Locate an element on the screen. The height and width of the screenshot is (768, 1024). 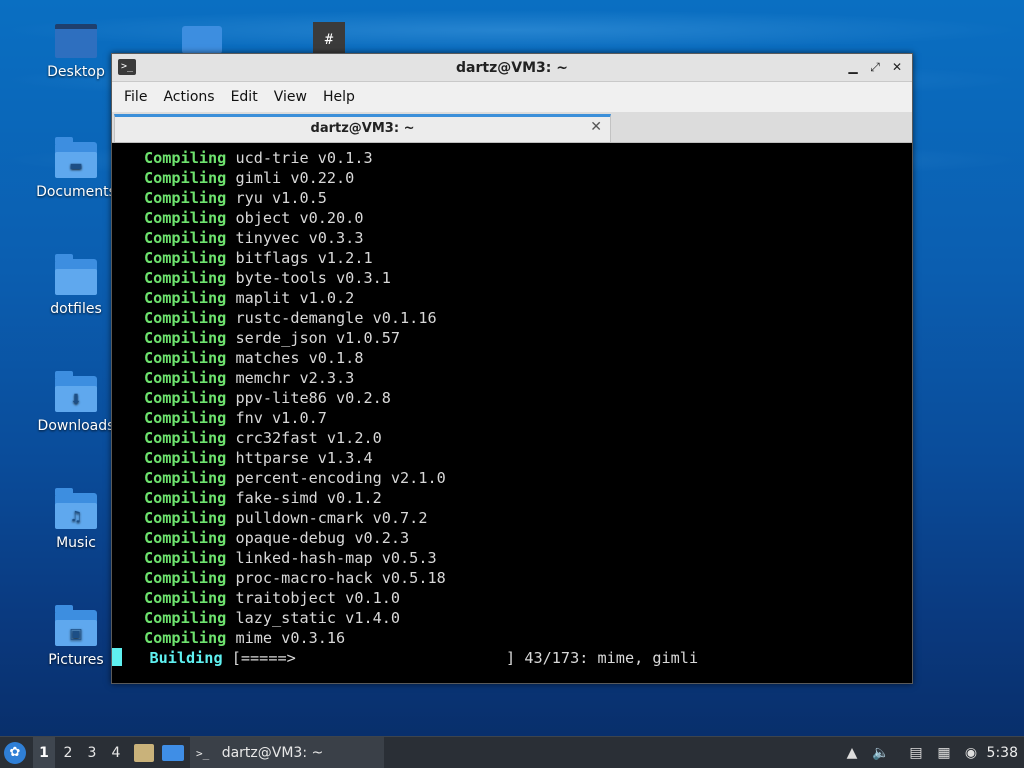
workspace-4: 4 is located at coordinates (116, 752).